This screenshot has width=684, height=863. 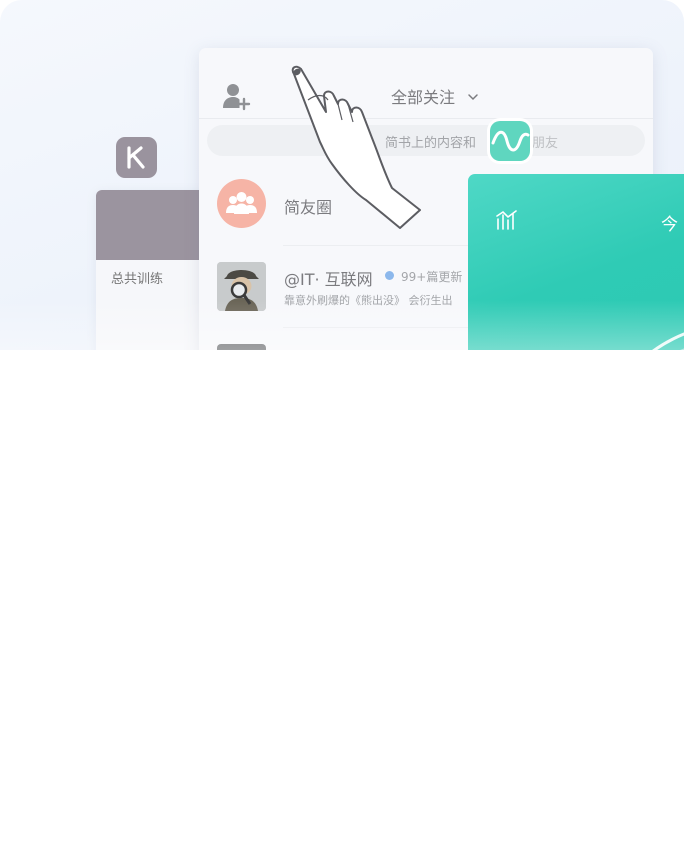 I want to click on chevron-down-icon, so click(x=473, y=94).